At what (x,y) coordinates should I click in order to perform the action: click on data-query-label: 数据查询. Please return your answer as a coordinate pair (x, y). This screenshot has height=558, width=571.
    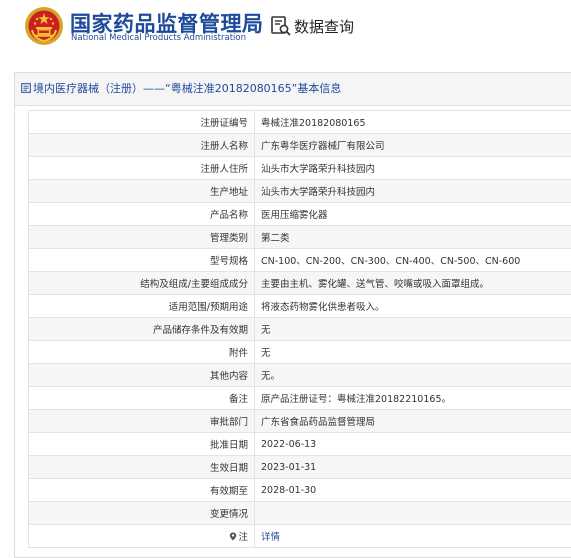
    Looking at the image, I should click on (324, 26).